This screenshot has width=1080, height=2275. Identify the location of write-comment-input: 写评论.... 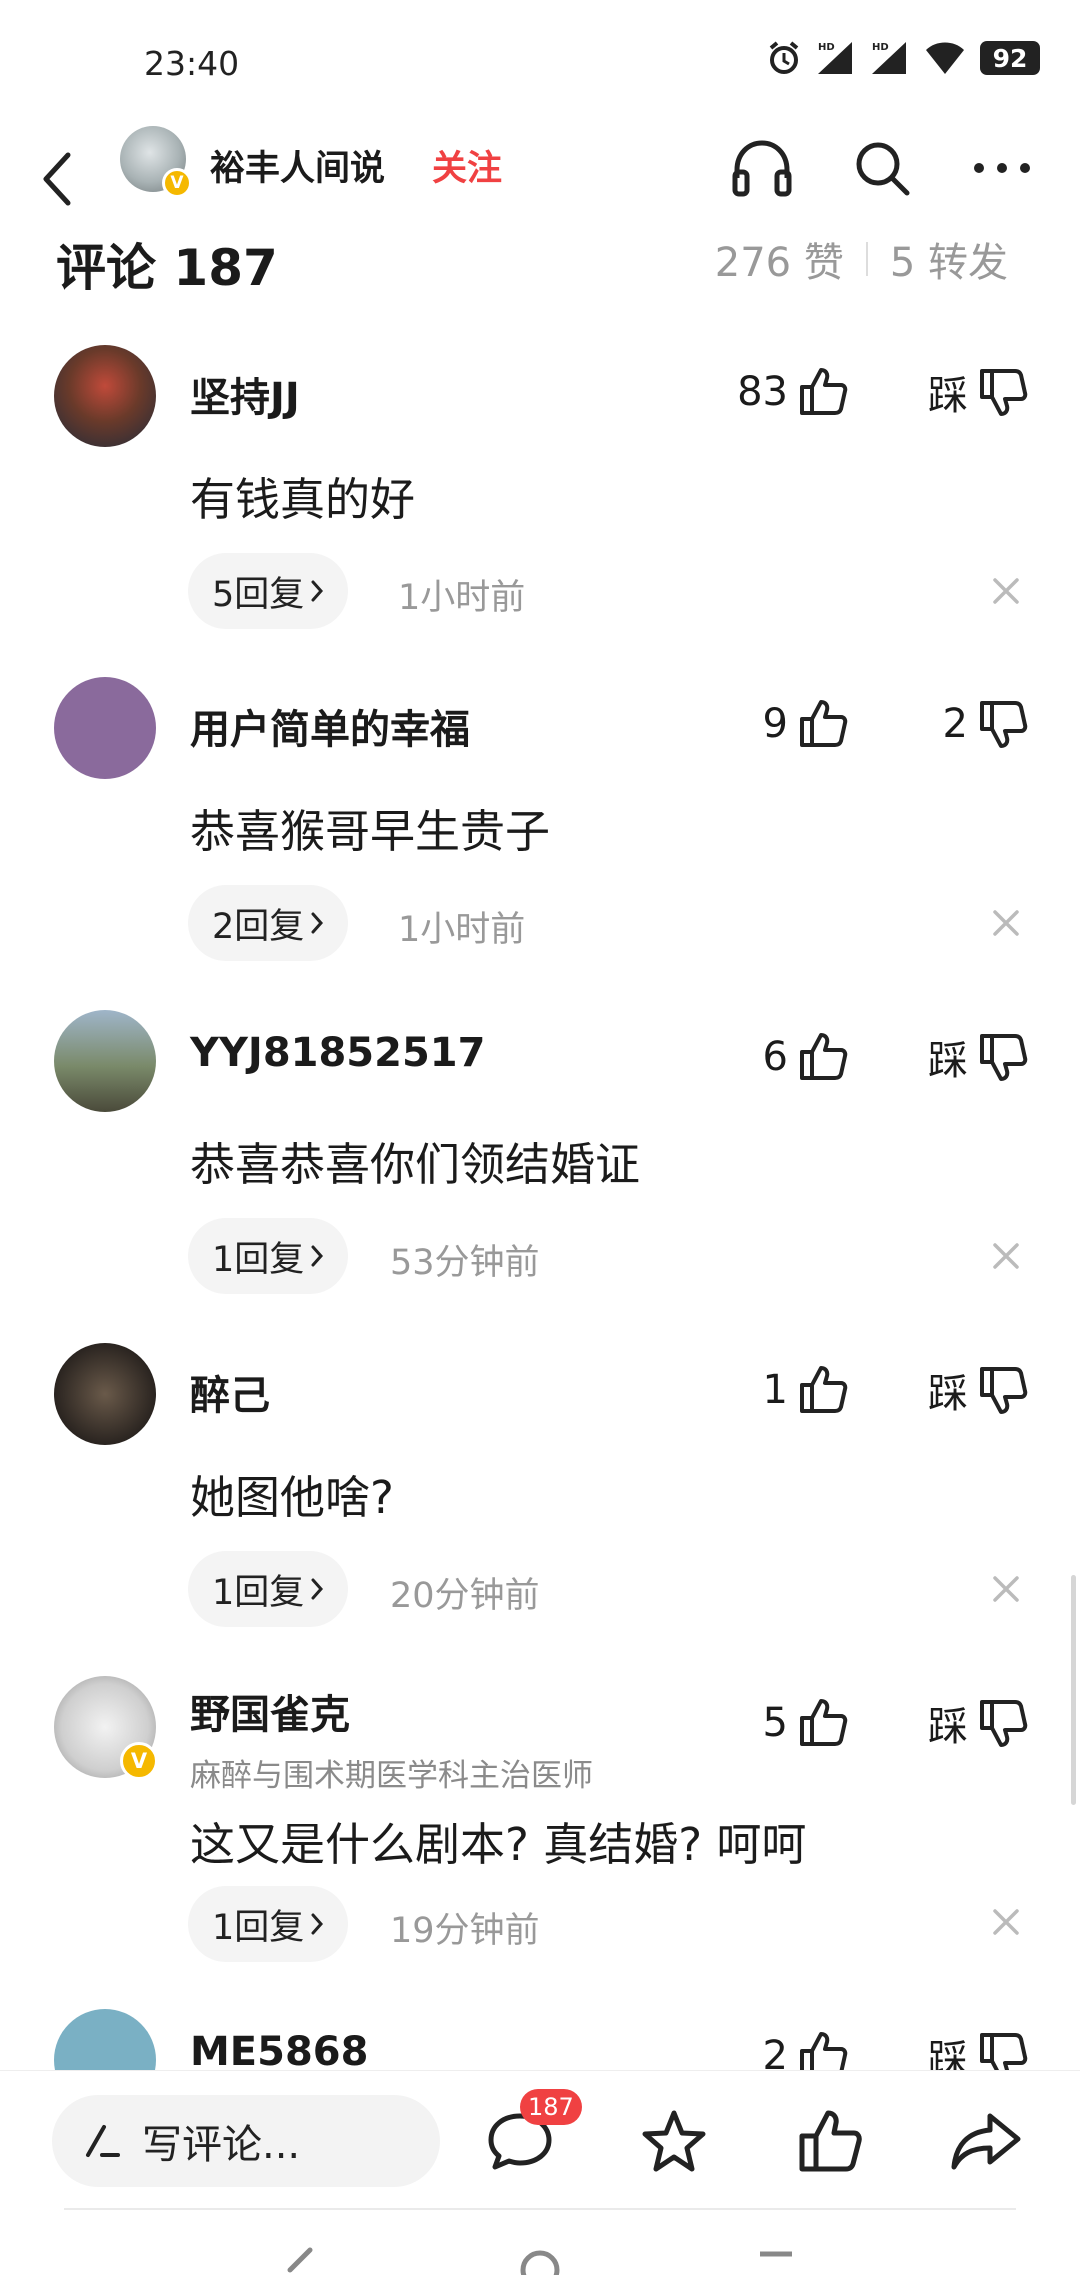
(246, 2141).